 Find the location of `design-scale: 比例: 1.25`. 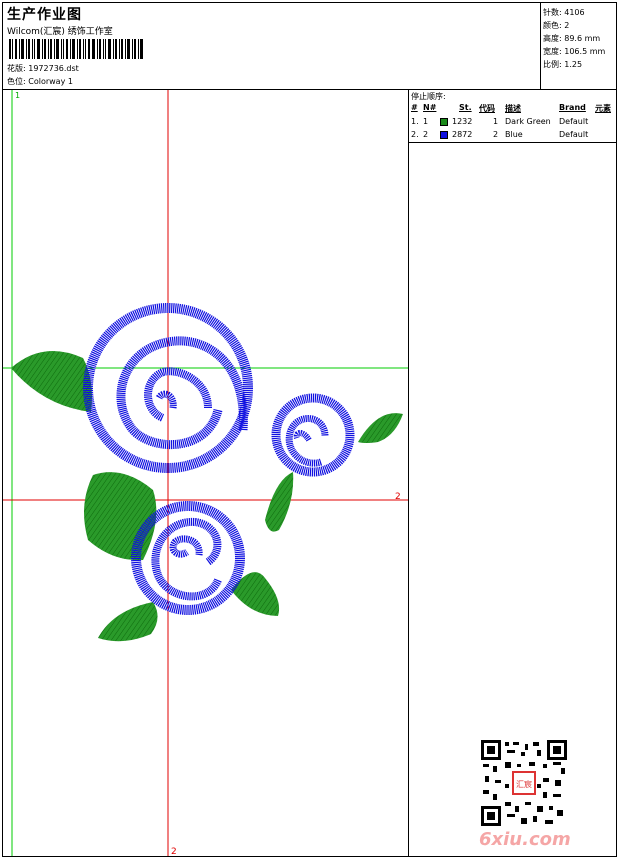

design-scale: 比例: 1.25 is located at coordinates (563, 64).